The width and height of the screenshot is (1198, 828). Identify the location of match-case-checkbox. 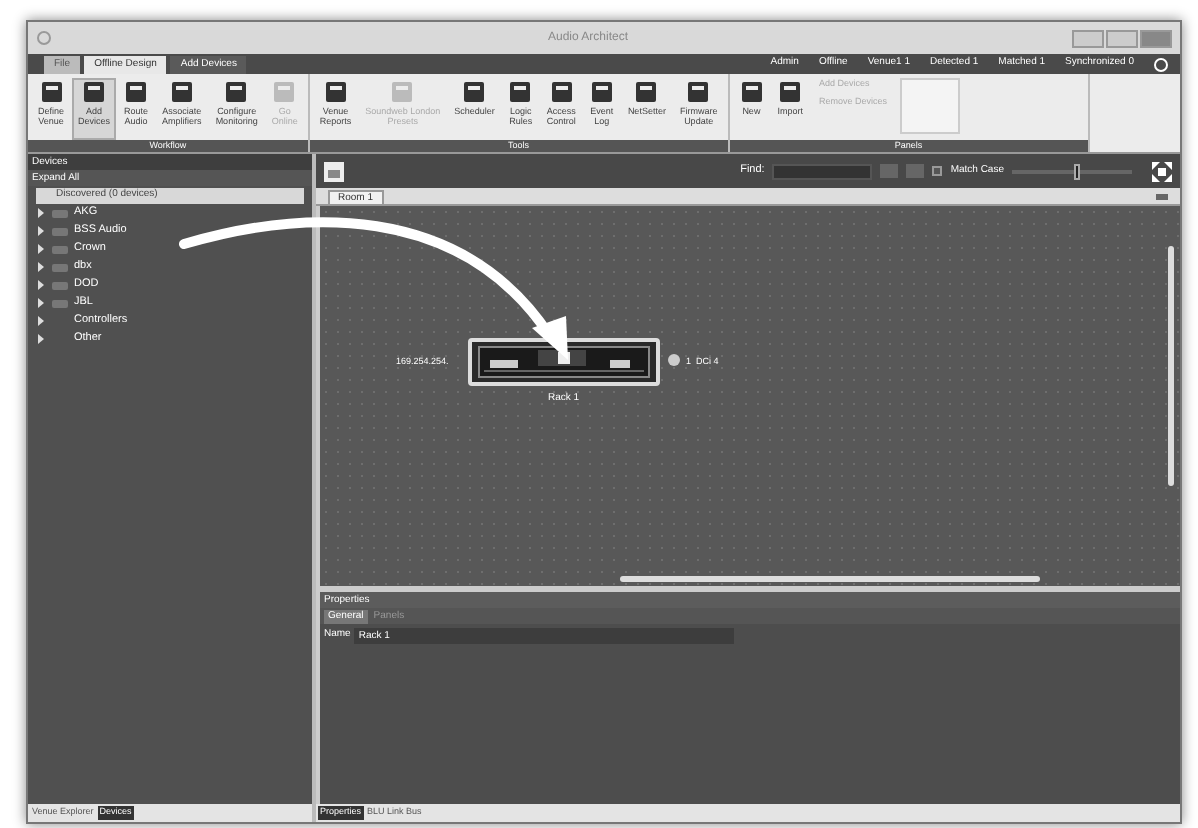
(937, 171).